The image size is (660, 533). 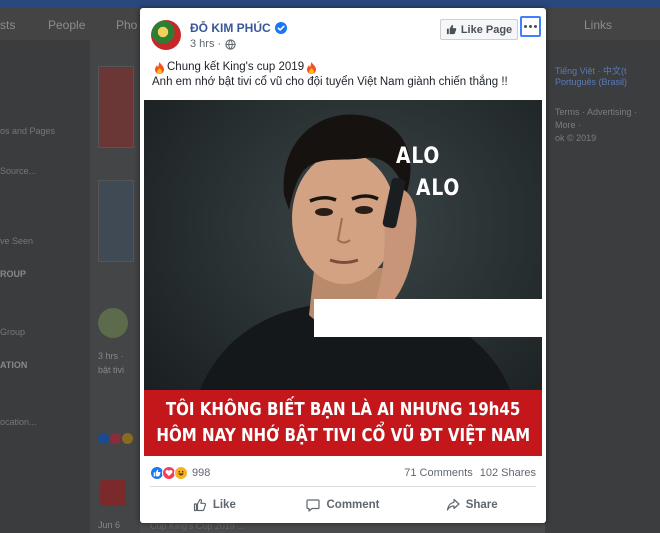 I want to click on more-options-button, so click(x=530, y=26).